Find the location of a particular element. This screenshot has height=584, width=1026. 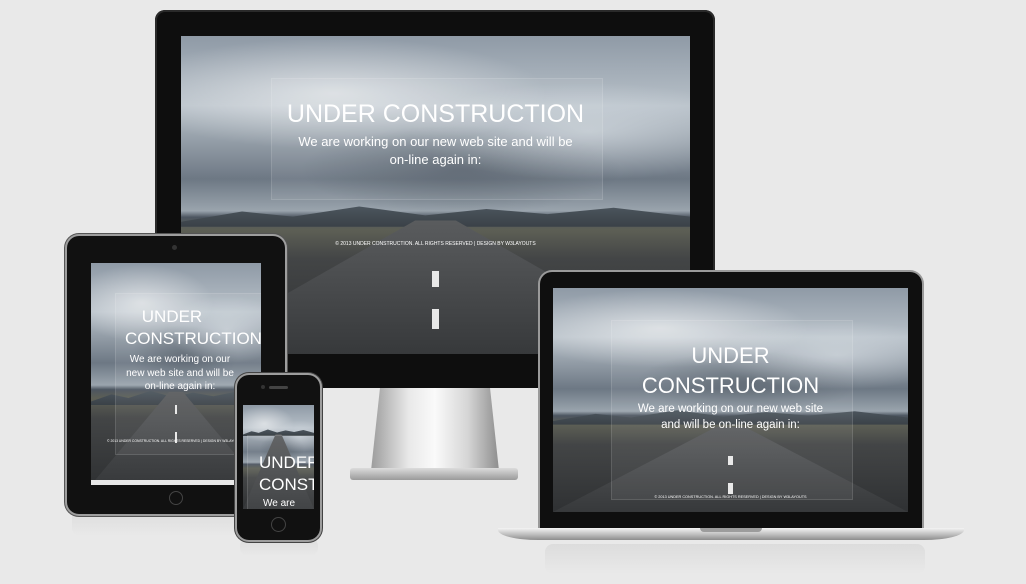

phone-camera is located at coordinates (263, 387).